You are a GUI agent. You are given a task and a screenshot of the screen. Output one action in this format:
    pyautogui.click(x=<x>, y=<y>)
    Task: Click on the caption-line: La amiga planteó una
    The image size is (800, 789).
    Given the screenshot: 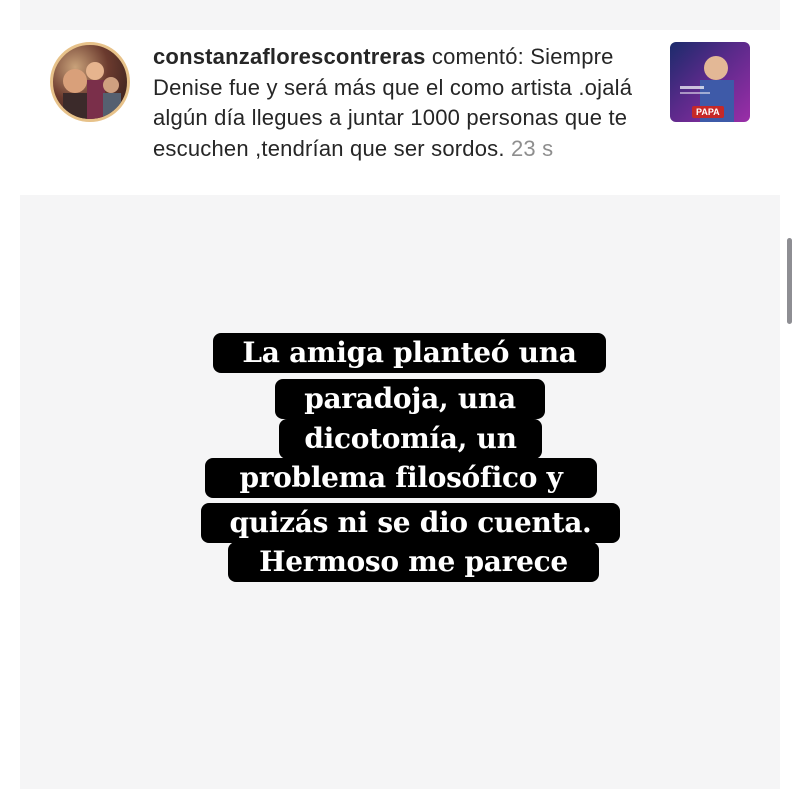 What is the action you would take?
    pyautogui.click(x=409, y=353)
    